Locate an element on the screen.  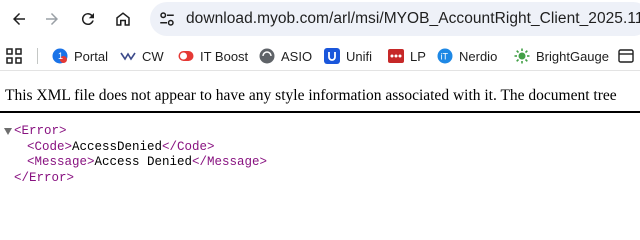
bookmark-label: Unifi is located at coordinates (359, 56).